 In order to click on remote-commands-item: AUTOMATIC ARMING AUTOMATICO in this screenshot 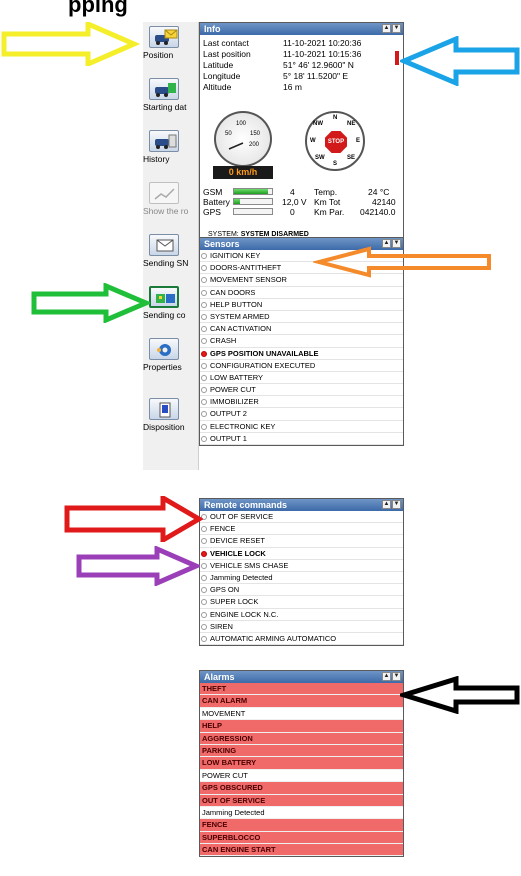, I will do `click(301, 639)`.